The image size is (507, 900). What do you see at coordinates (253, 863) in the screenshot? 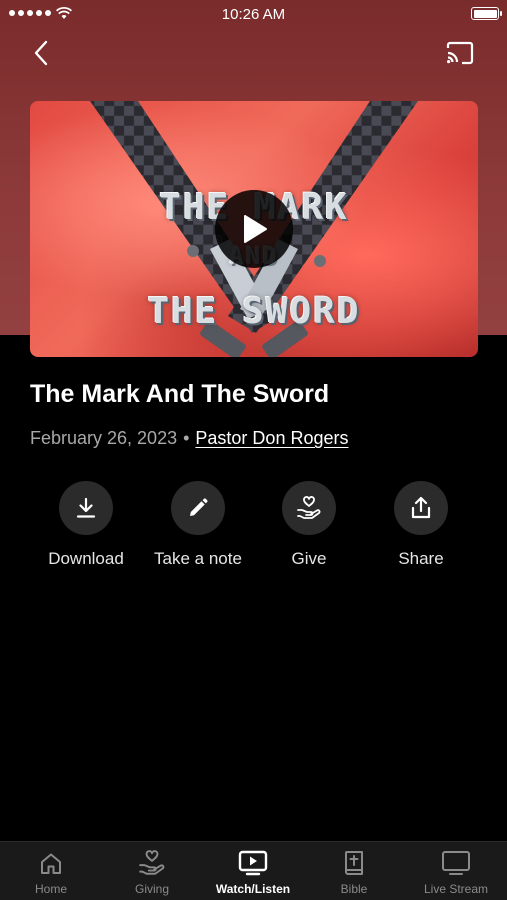
I see `tv-play-icon` at bounding box center [253, 863].